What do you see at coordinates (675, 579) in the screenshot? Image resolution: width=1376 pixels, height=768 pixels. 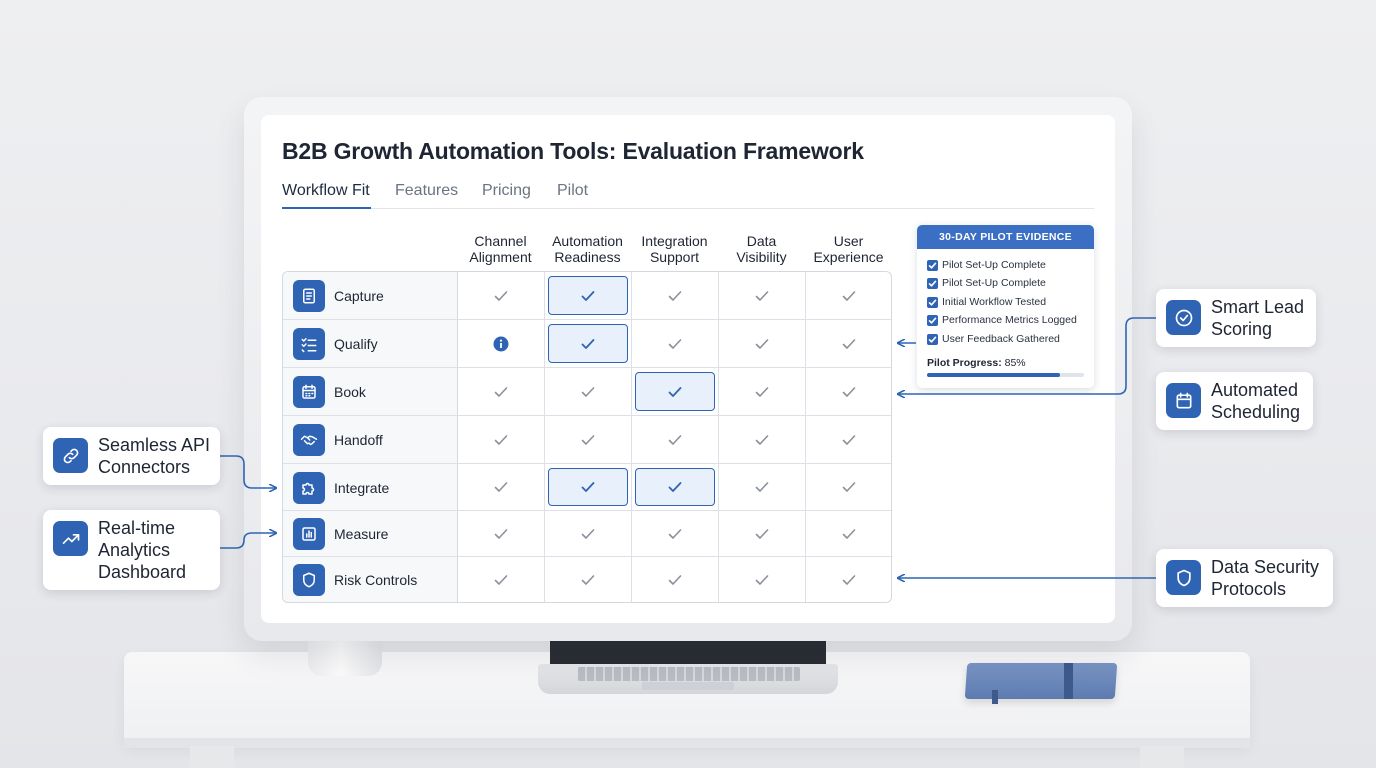 I see `matrix-cell-risk-controls-integration` at bounding box center [675, 579].